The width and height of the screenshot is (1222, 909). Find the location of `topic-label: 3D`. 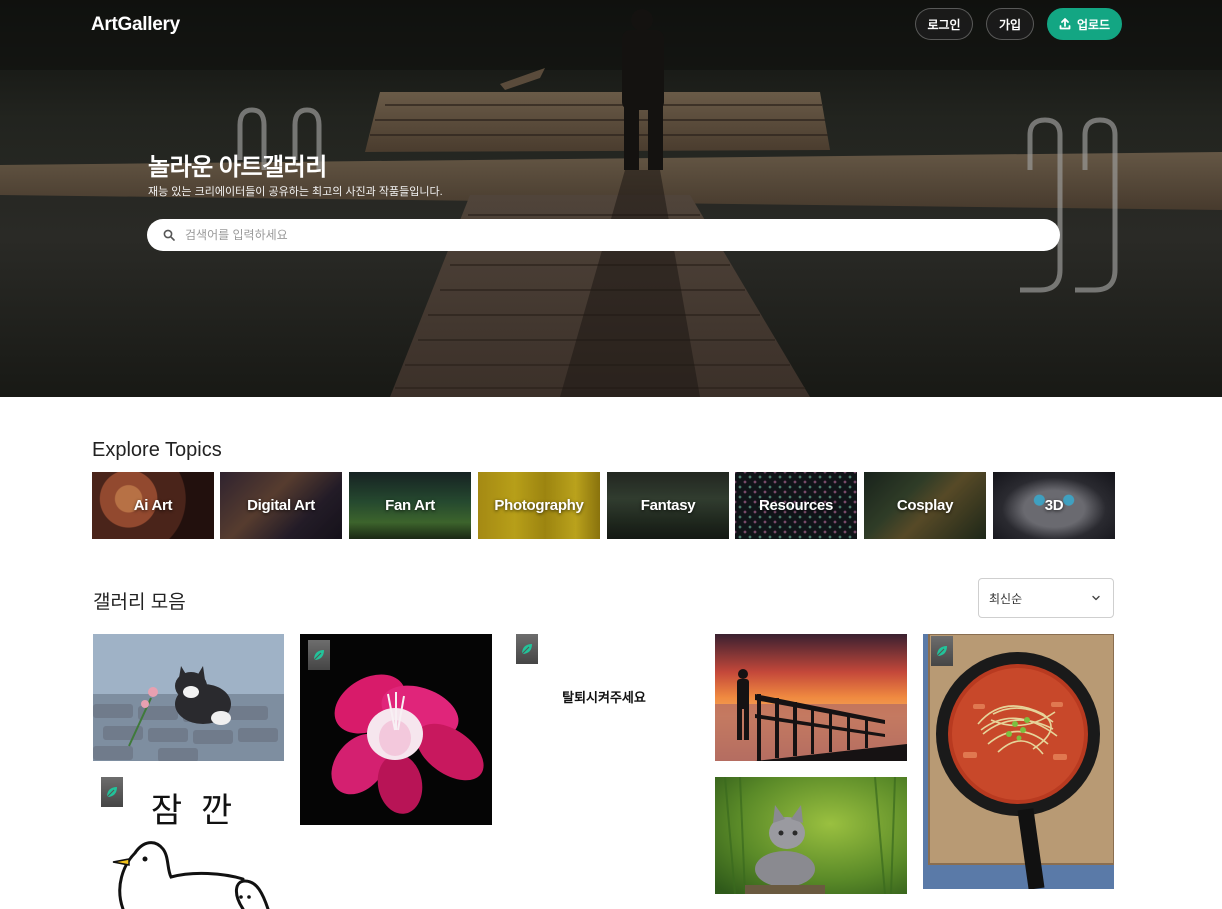

topic-label: 3D is located at coordinates (1054, 505).